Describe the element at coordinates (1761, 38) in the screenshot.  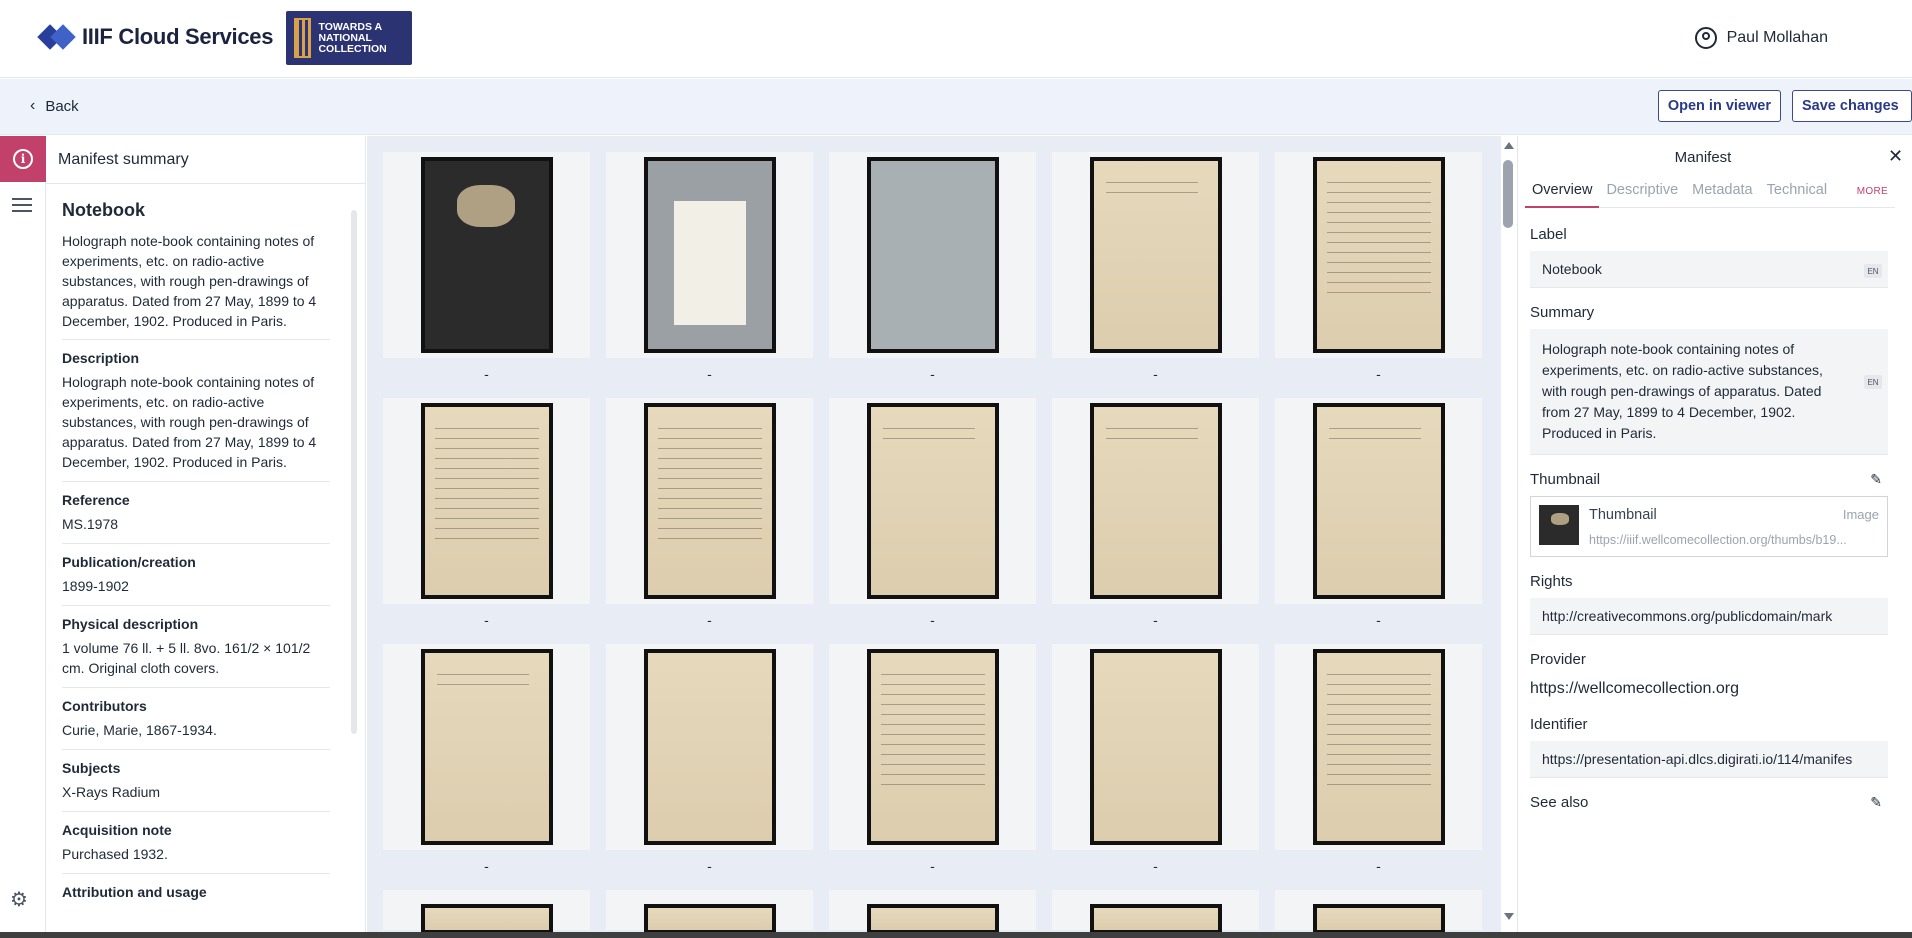
I see `user-menu: Paul Mollahan` at that location.